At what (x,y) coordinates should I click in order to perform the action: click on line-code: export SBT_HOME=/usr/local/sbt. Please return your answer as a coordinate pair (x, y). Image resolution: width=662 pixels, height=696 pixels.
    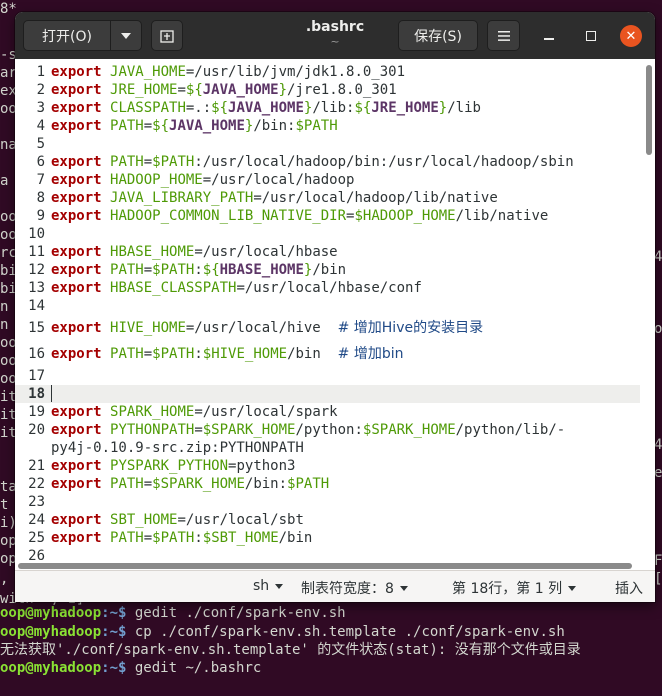
    Looking at the image, I should click on (177, 520).